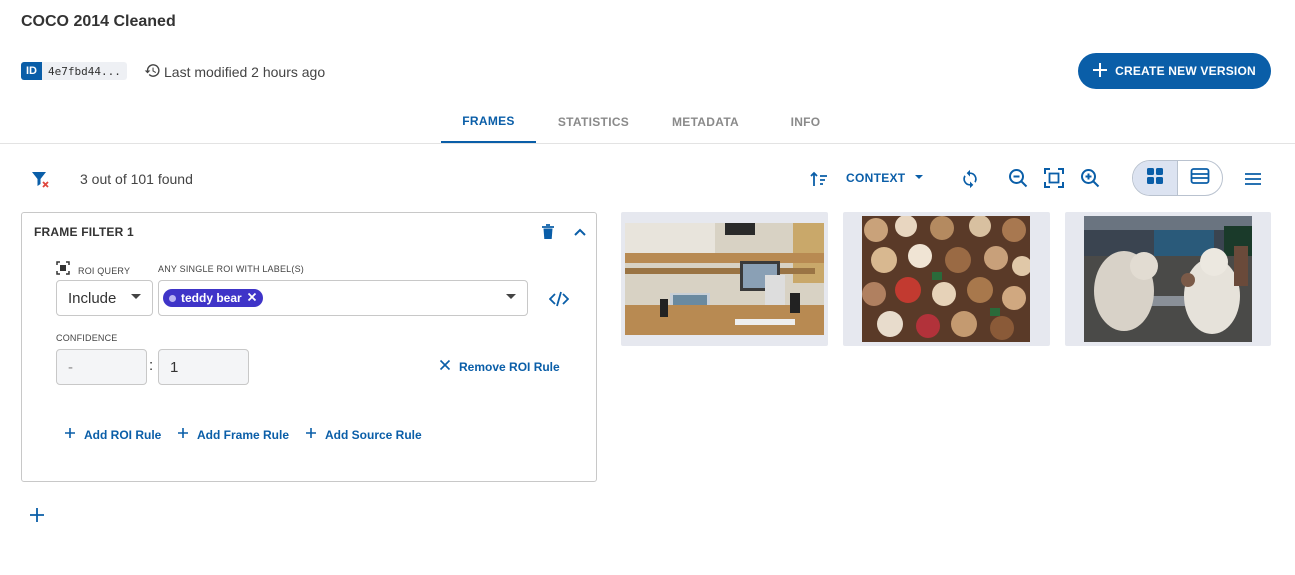  I want to click on tab-metadata: METADATA, so click(705, 121).